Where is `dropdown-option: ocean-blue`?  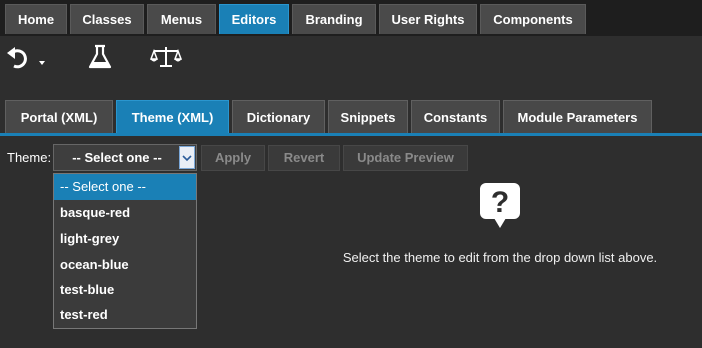 dropdown-option: ocean-blue is located at coordinates (125, 265).